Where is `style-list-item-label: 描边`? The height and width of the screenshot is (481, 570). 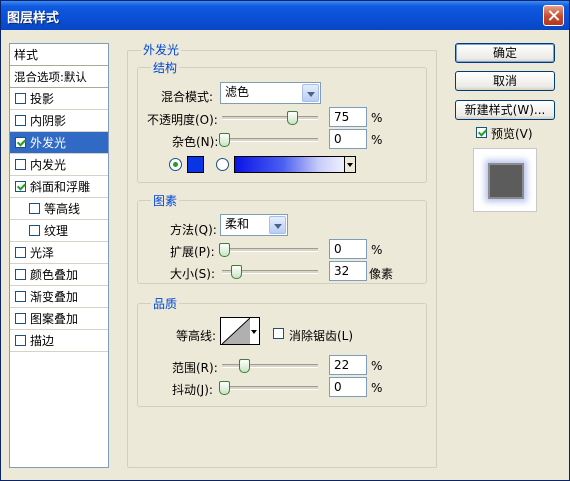 style-list-item-label: 描边 is located at coordinates (42, 341).